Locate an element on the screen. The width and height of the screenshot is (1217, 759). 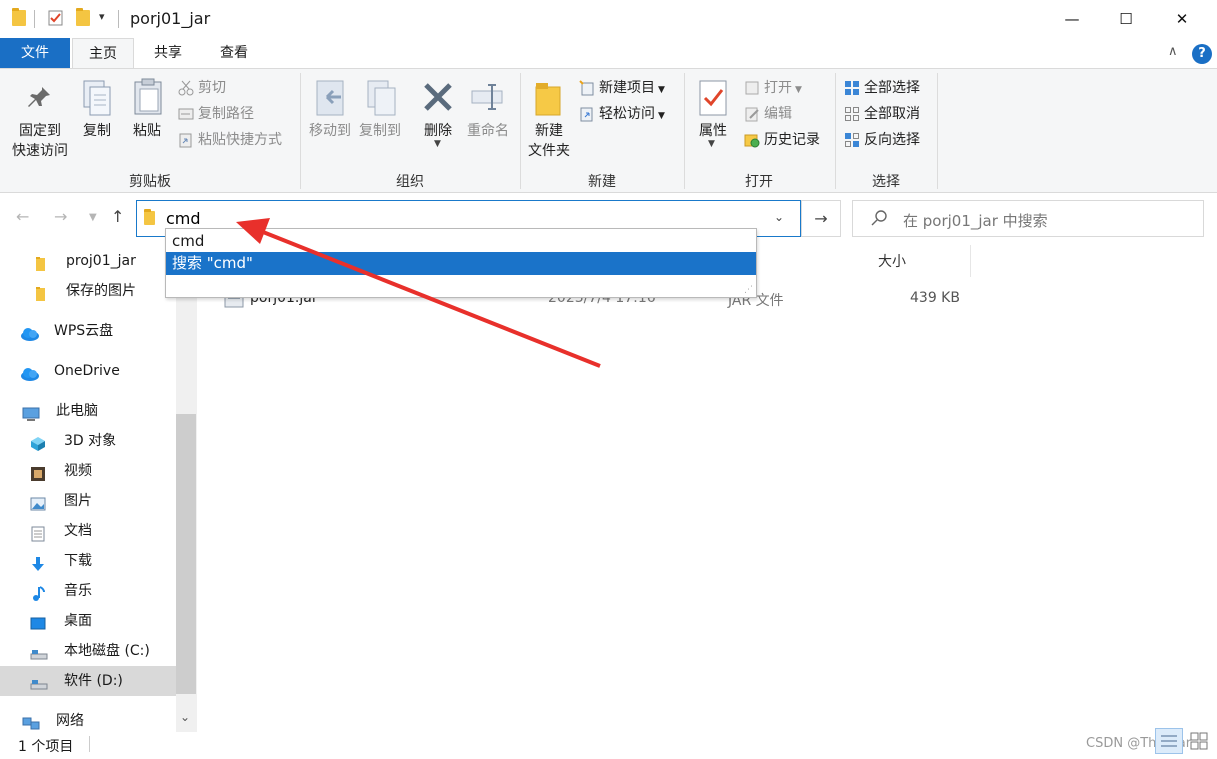
details-view-icon is located at coordinates (1169, 741).